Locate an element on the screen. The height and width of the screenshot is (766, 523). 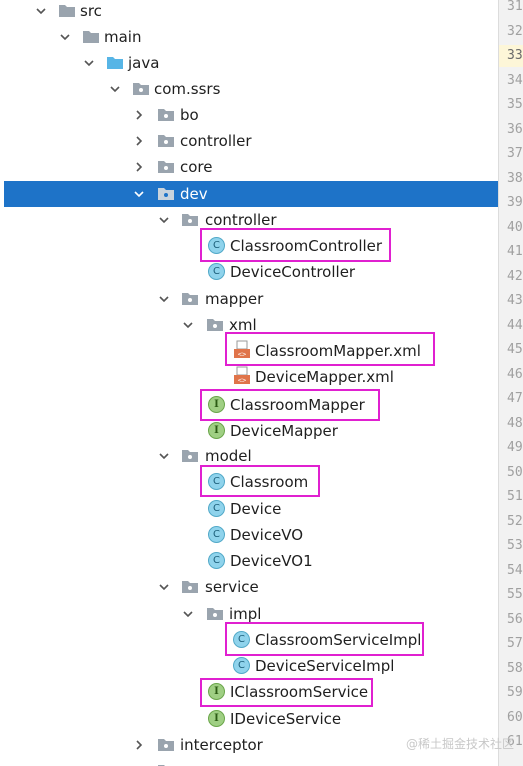
tree-node-bo: bo is located at coordinates (249, 115).